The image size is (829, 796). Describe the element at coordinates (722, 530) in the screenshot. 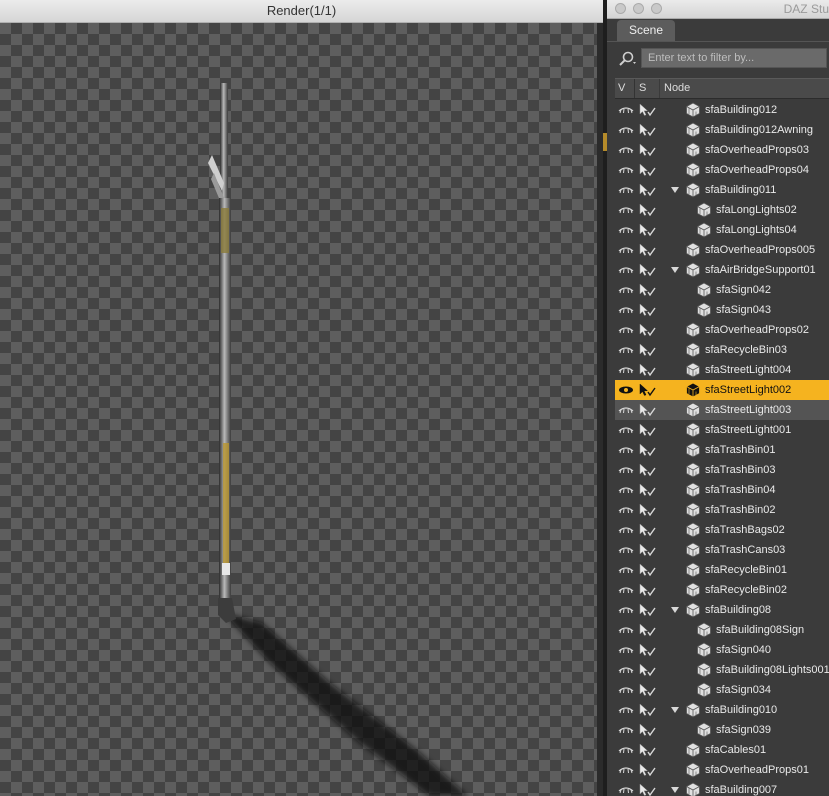

I see `tree-row: sfaTrashBags02` at that location.